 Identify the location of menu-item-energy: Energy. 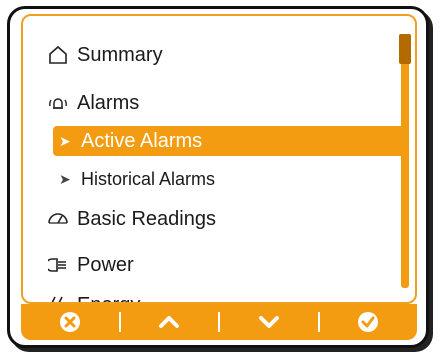
(93, 295).